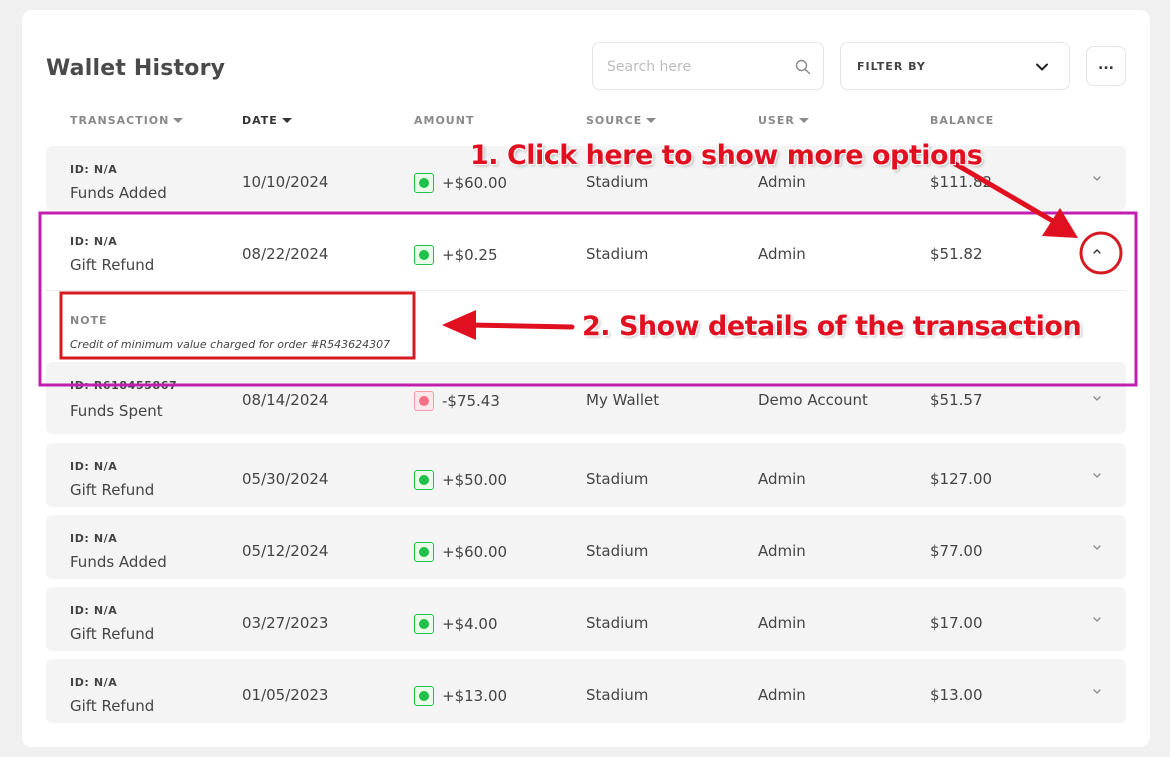 The width and height of the screenshot is (1170, 757). I want to click on transaction-balance: $51.82, so click(956, 254).